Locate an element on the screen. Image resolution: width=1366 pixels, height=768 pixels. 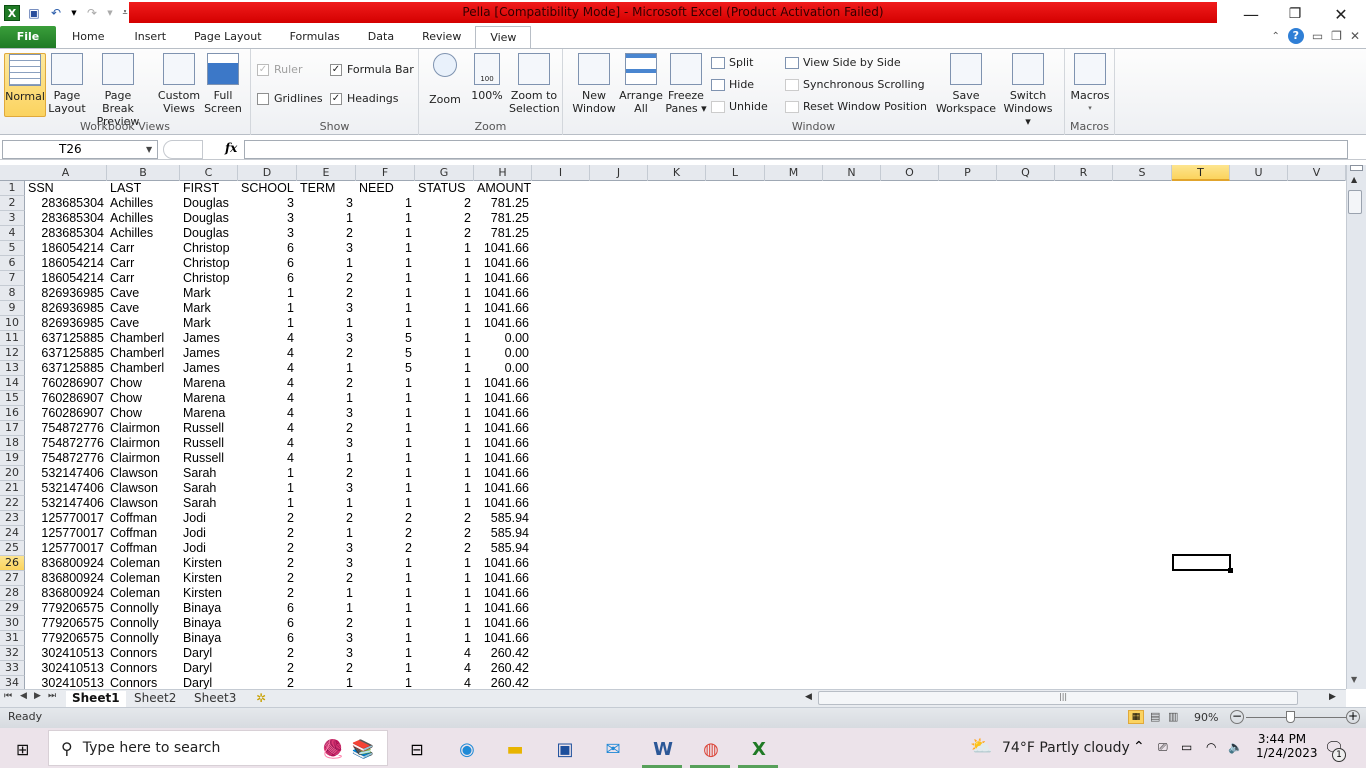
cell-G15: 1 is located at coordinates (444, 398).